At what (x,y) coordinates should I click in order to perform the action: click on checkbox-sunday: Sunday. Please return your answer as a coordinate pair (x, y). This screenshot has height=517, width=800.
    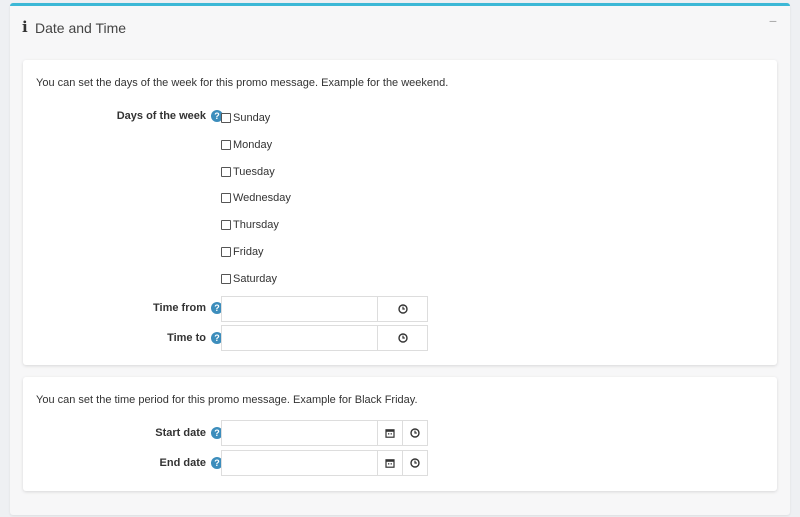
    Looking at the image, I should click on (245, 118).